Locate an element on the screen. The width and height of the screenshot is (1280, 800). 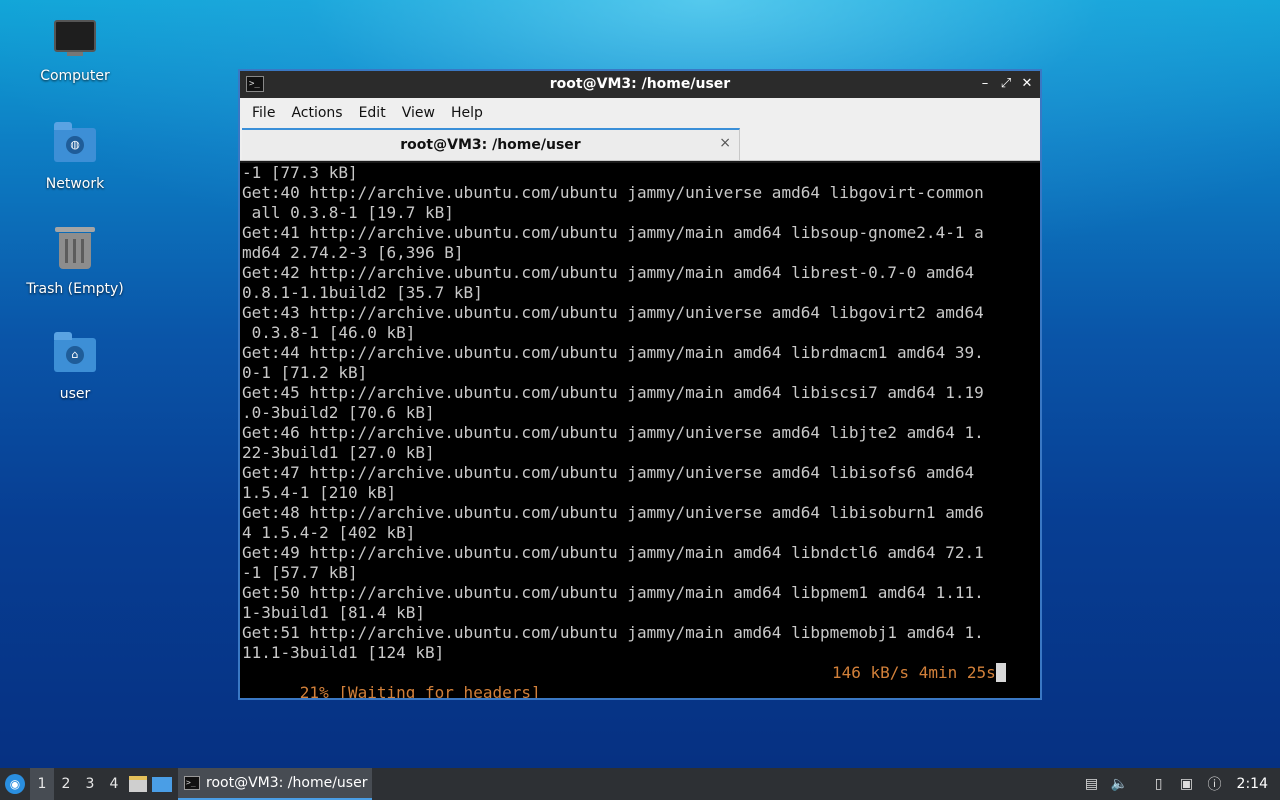
start-menu-button: ◉ is located at coordinates (15, 784).